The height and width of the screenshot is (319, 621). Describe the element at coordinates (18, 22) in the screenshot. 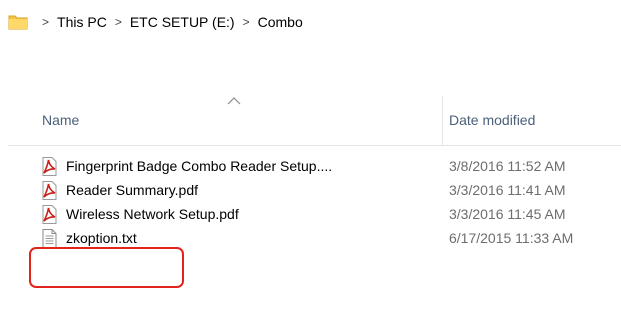

I see `folder-icon` at that location.